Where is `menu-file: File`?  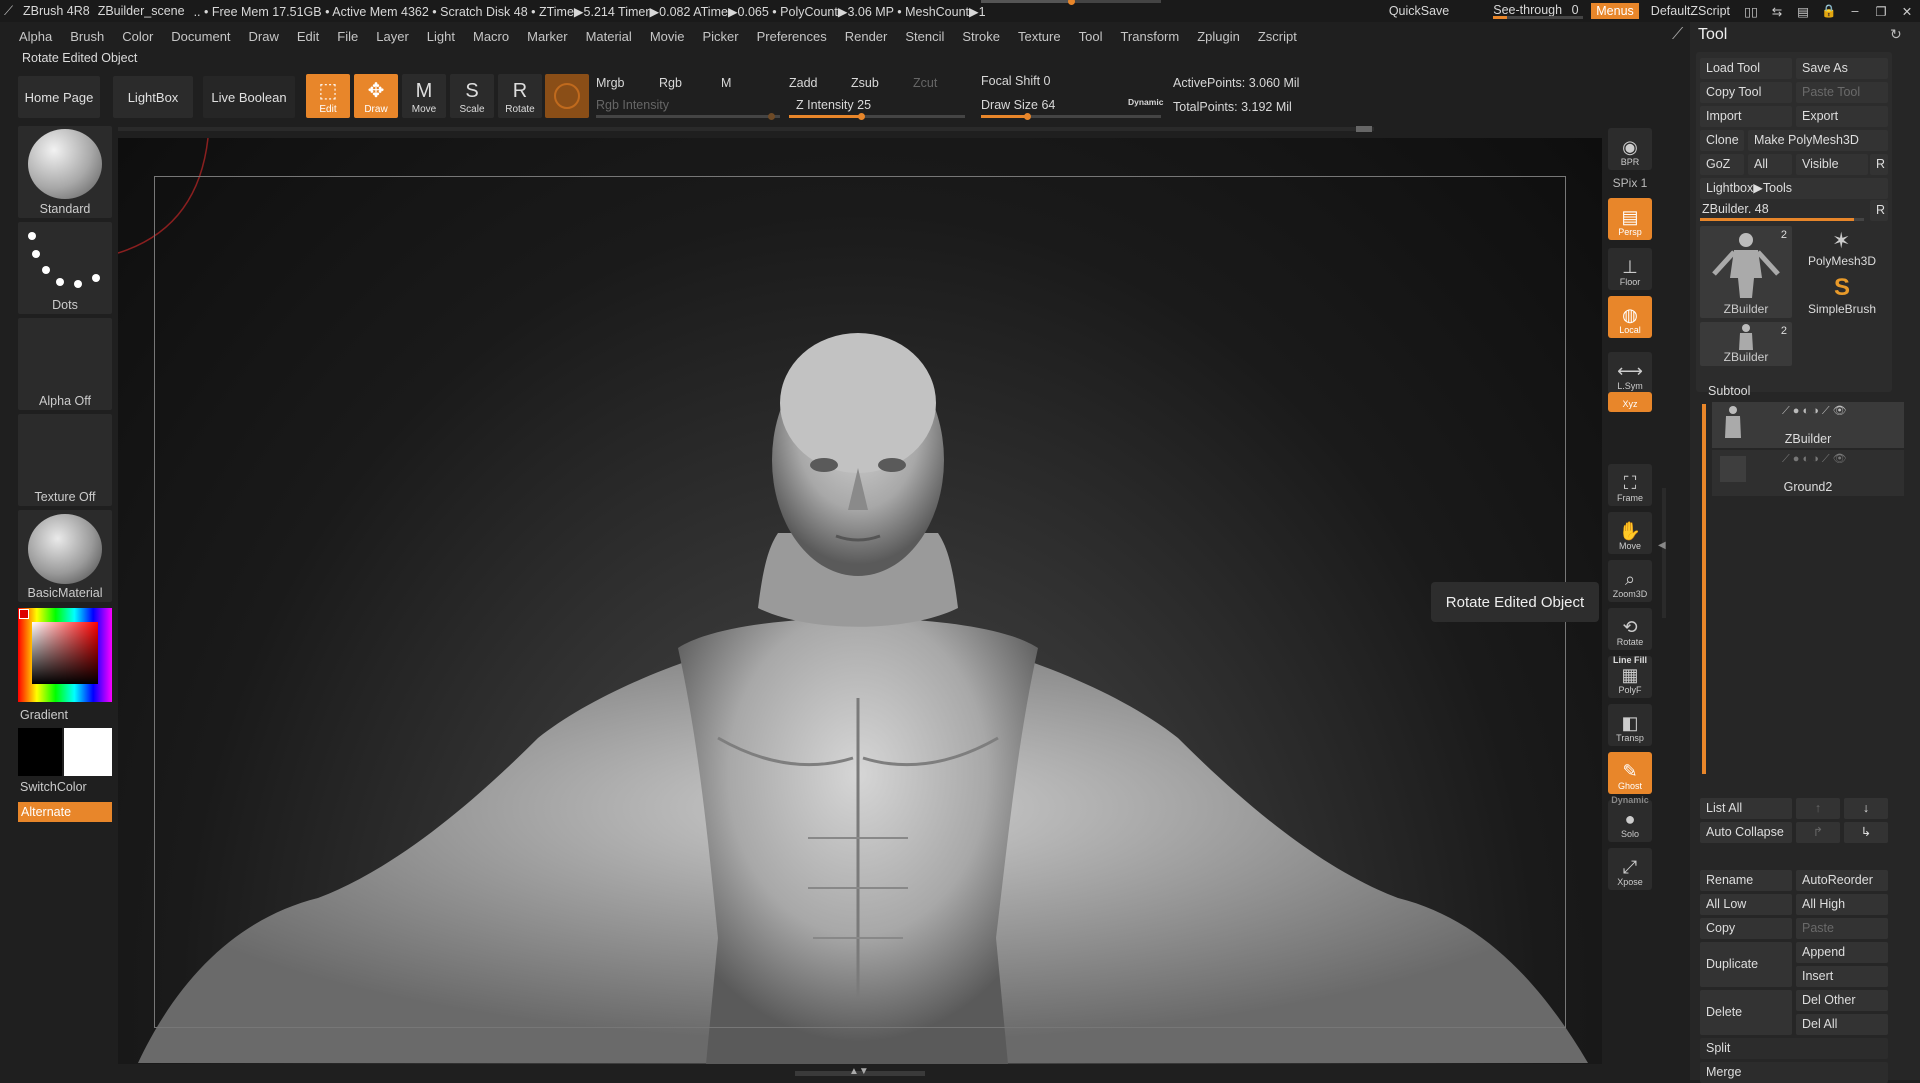
menu-file: File is located at coordinates (347, 36).